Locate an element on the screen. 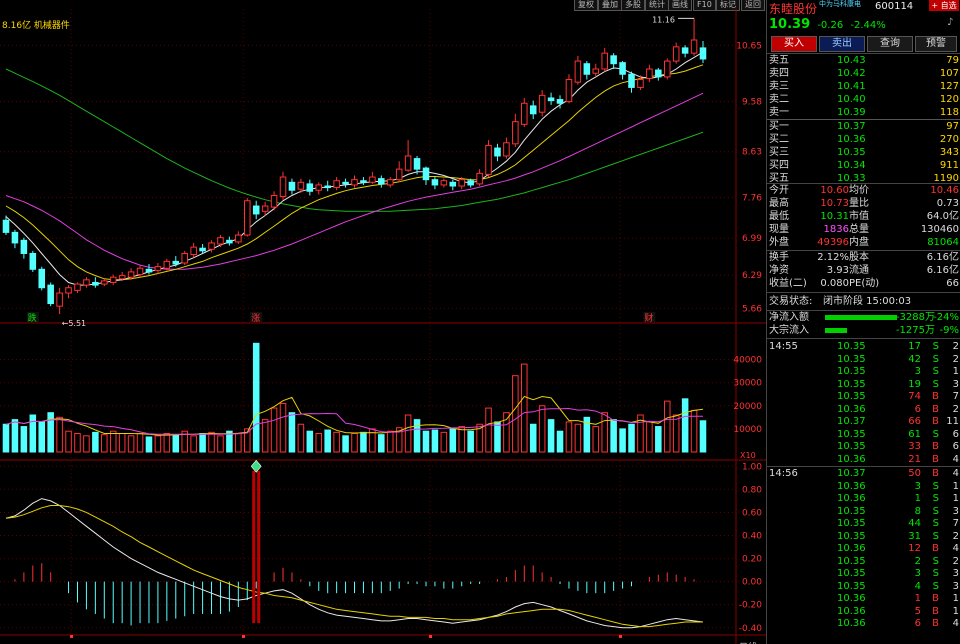  add-favorite-button: + 自选 is located at coordinates (944, 5).